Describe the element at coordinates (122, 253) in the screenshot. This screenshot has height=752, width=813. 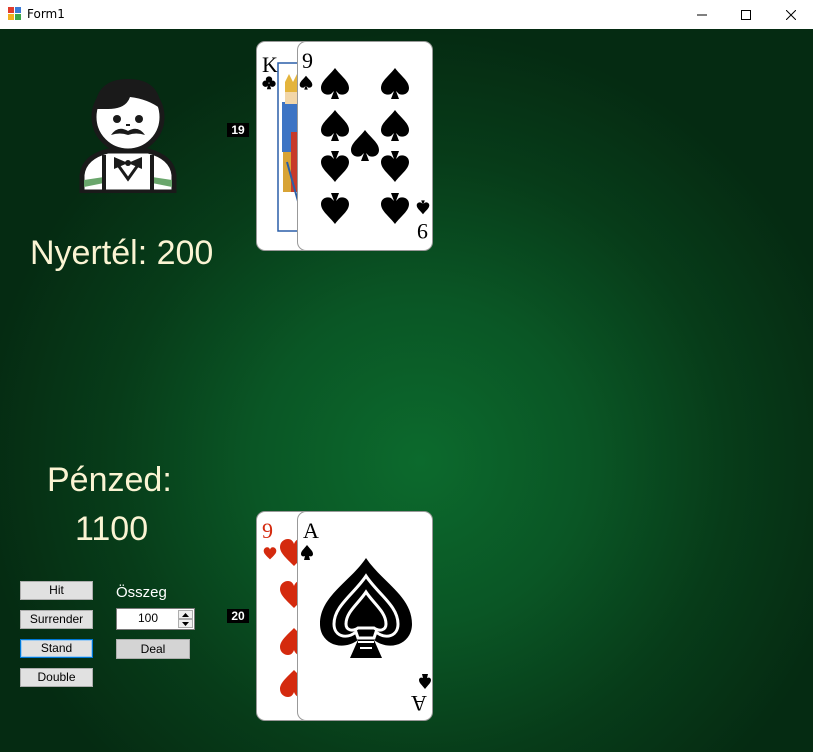
I see `result-text: Nyertél: 200` at that location.